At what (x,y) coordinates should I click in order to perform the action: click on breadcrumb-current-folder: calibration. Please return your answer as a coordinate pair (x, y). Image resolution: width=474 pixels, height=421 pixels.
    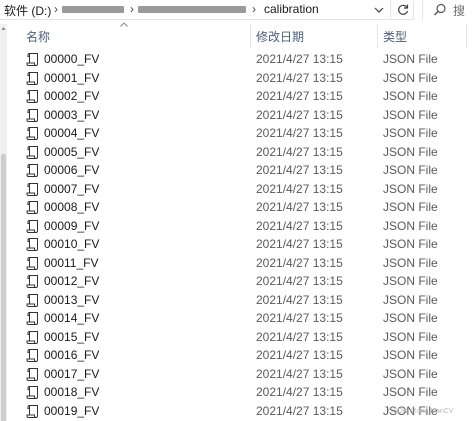
    Looking at the image, I should click on (291, 9).